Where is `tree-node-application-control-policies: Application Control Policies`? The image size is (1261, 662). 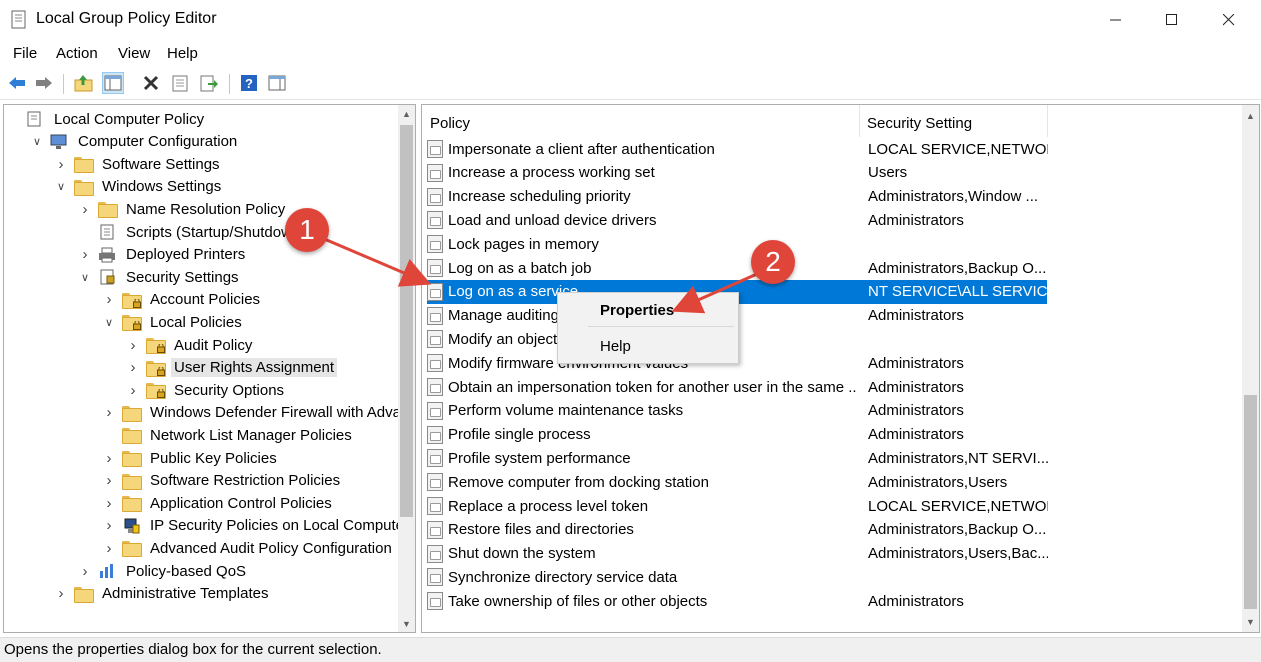 tree-node-application-control-policies: Application Control Policies is located at coordinates (228, 503).